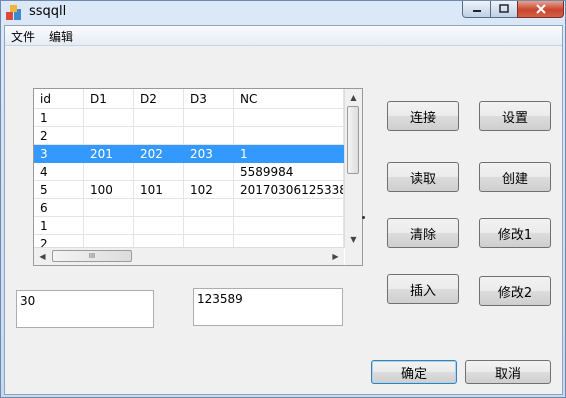  Describe the element at coordinates (109, 190) in the screenshot. I see `cell-d1: 100` at that location.